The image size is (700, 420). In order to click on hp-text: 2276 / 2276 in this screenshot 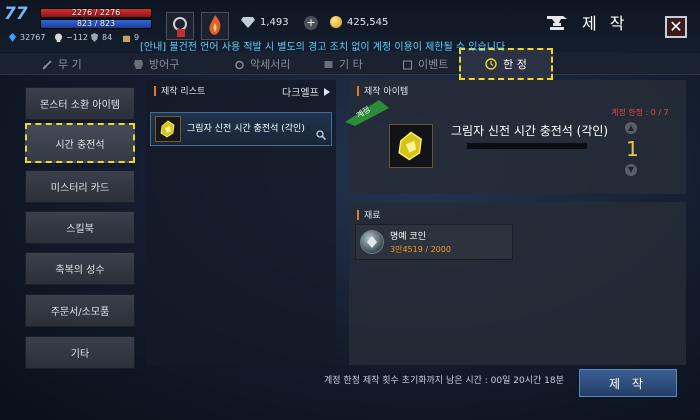, I will do `click(96, 12)`.